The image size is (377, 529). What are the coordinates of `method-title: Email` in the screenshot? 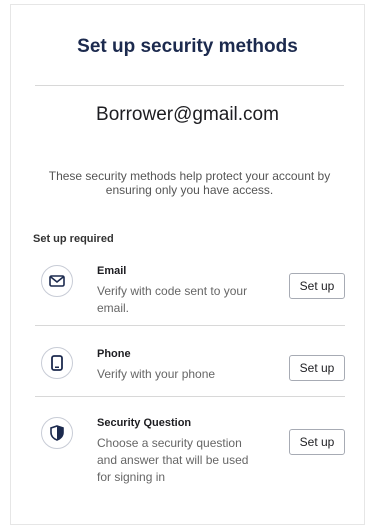 It's located at (112, 271).